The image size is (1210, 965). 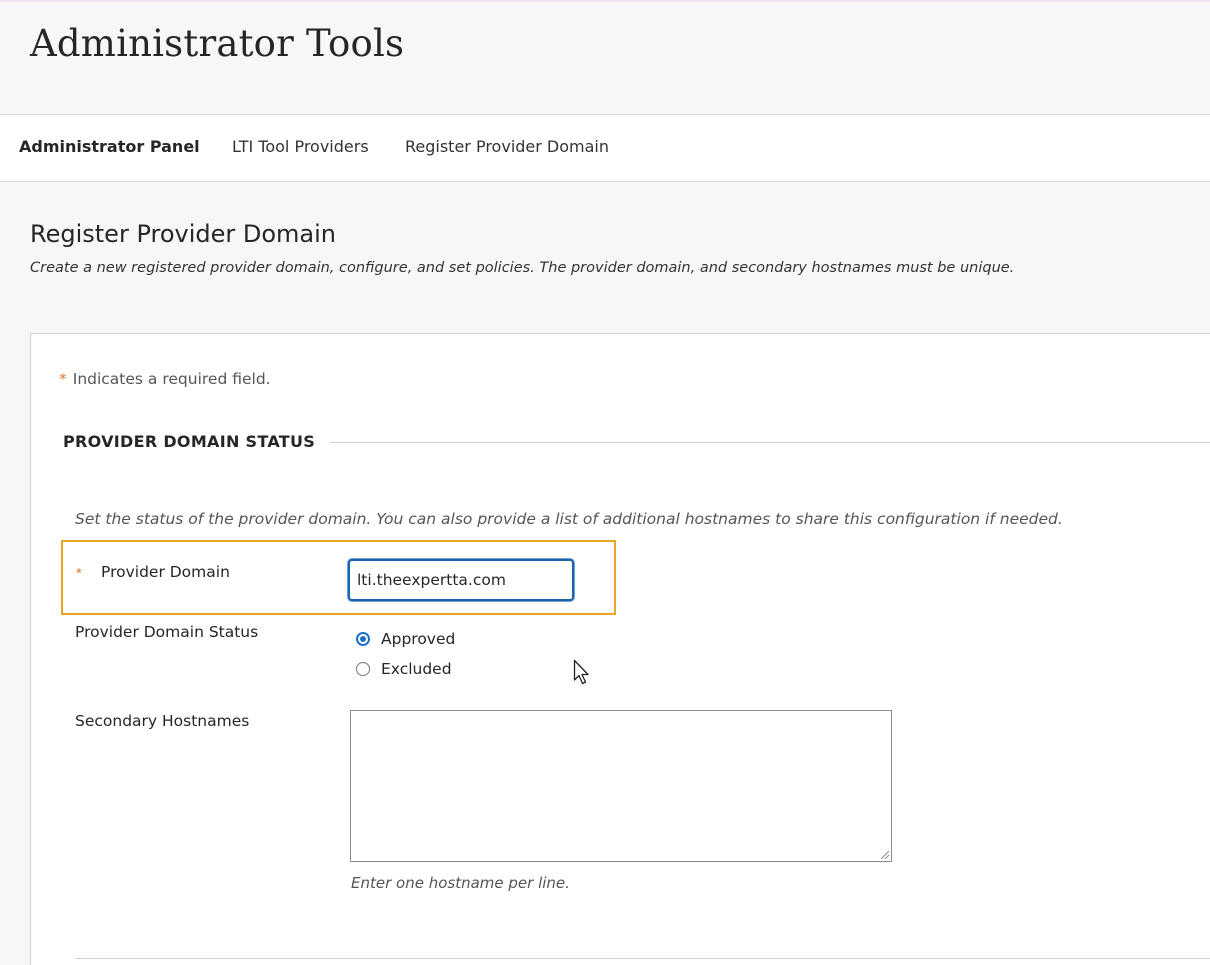 I want to click on required-field-note: * Indicates a required field., so click(x=165, y=379).